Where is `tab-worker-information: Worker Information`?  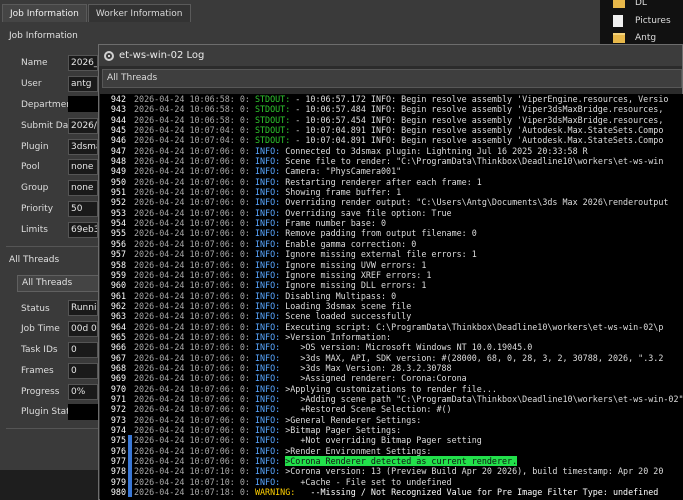 tab-worker-information: Worker Information is located at coordinates (139, 13).